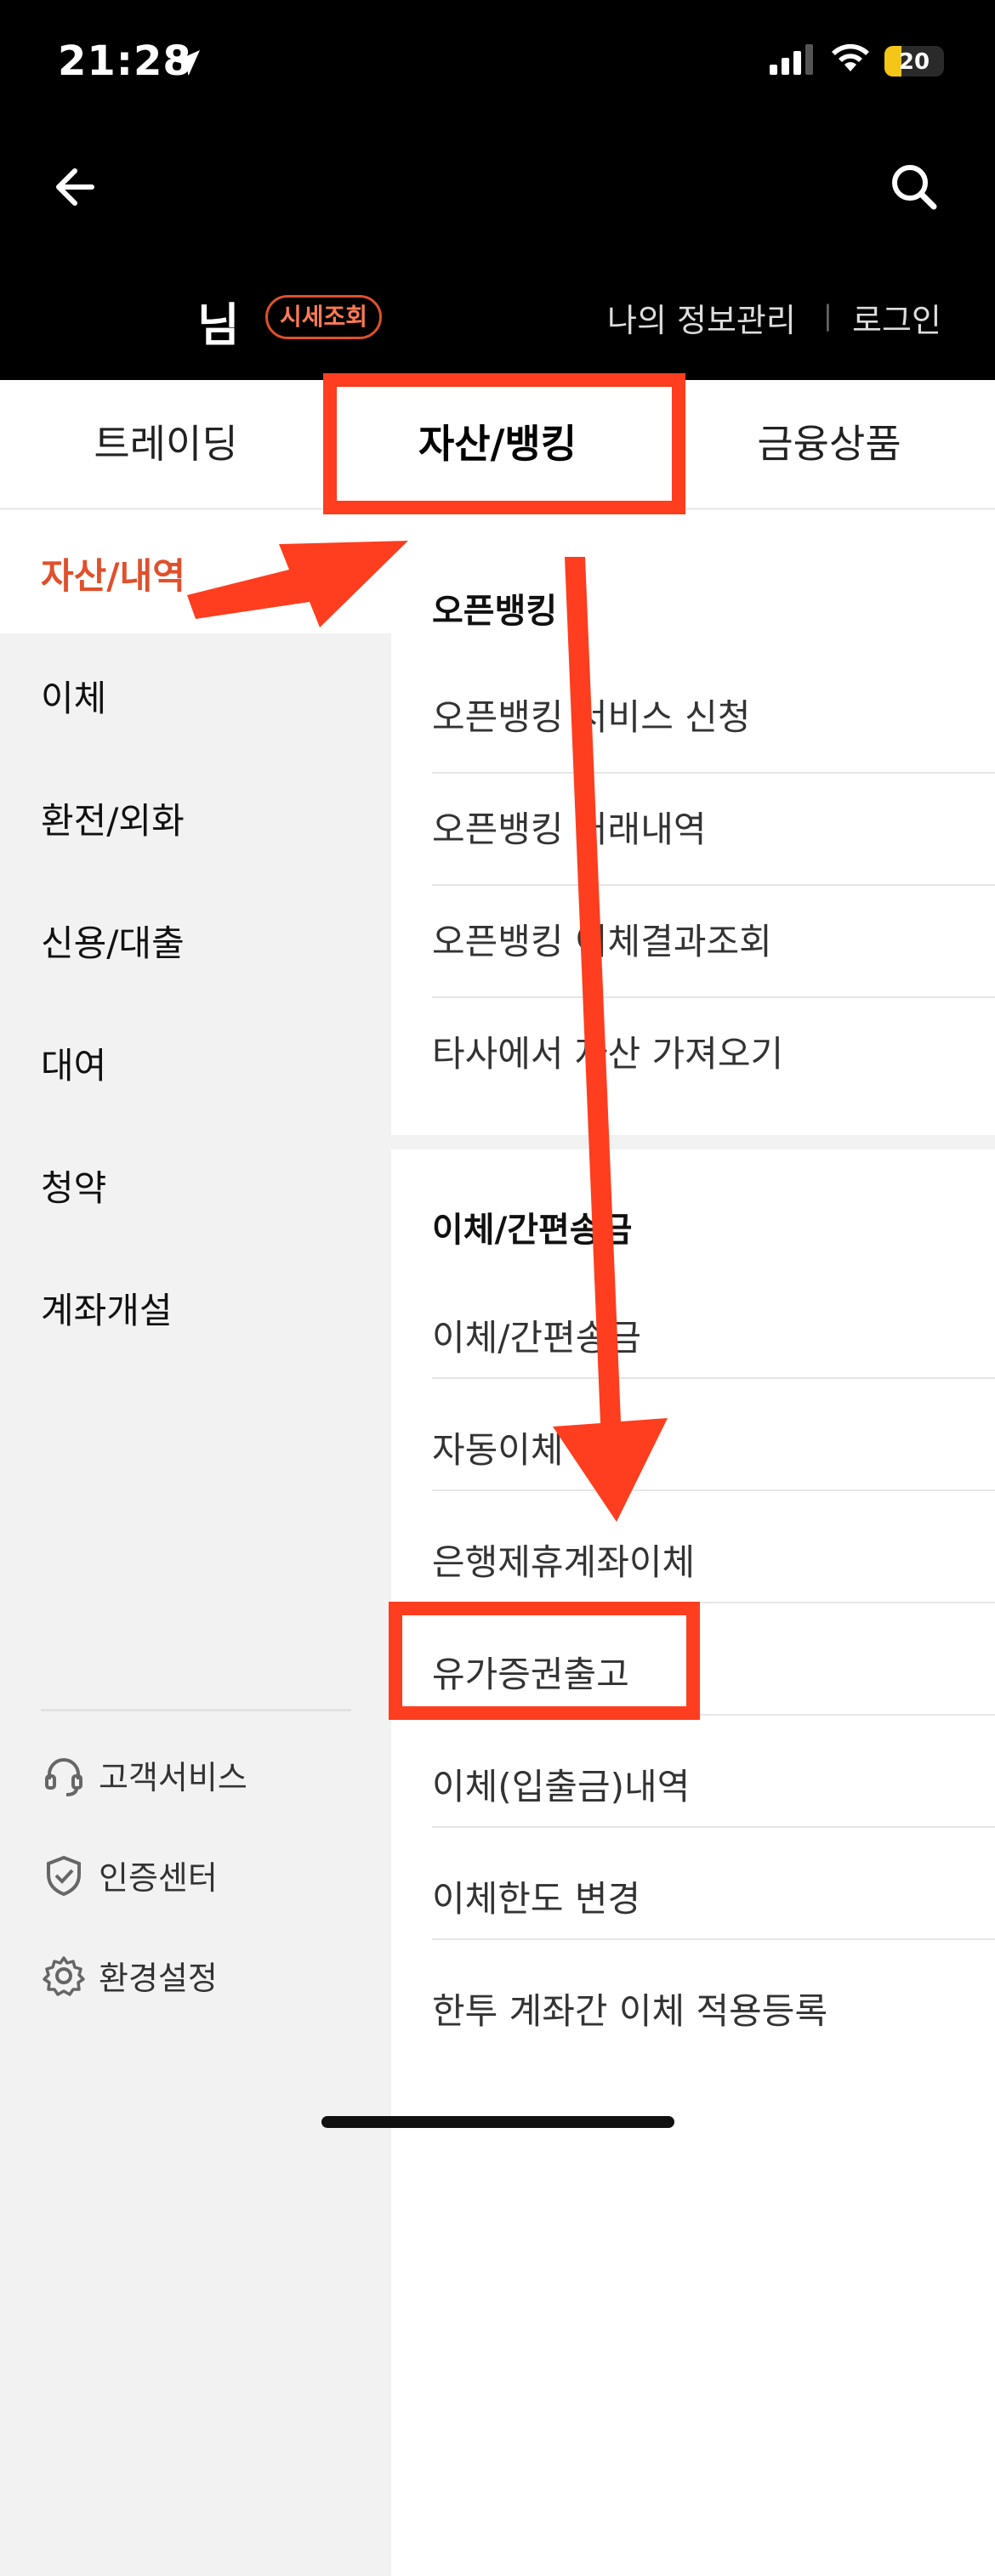 Image resolution: width=995 pixels, height=2576 pixels. What do you see at coordinates (73, 1185) in the screenshot?
I see `sidebar-item-subscription: 청약` at bounding box center [73, 1185].